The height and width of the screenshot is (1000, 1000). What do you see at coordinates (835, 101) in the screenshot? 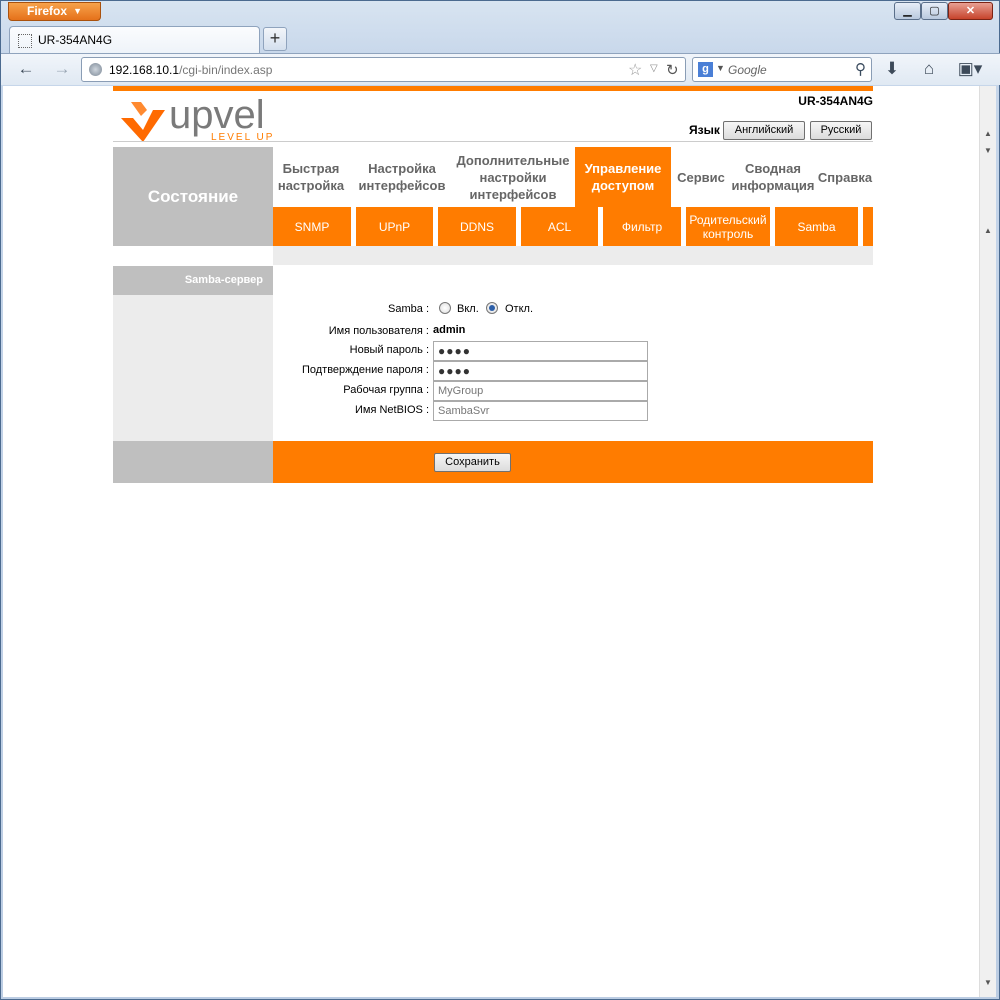
I see `model-name: UR-354AN4G` at bounding box center [835, 101].